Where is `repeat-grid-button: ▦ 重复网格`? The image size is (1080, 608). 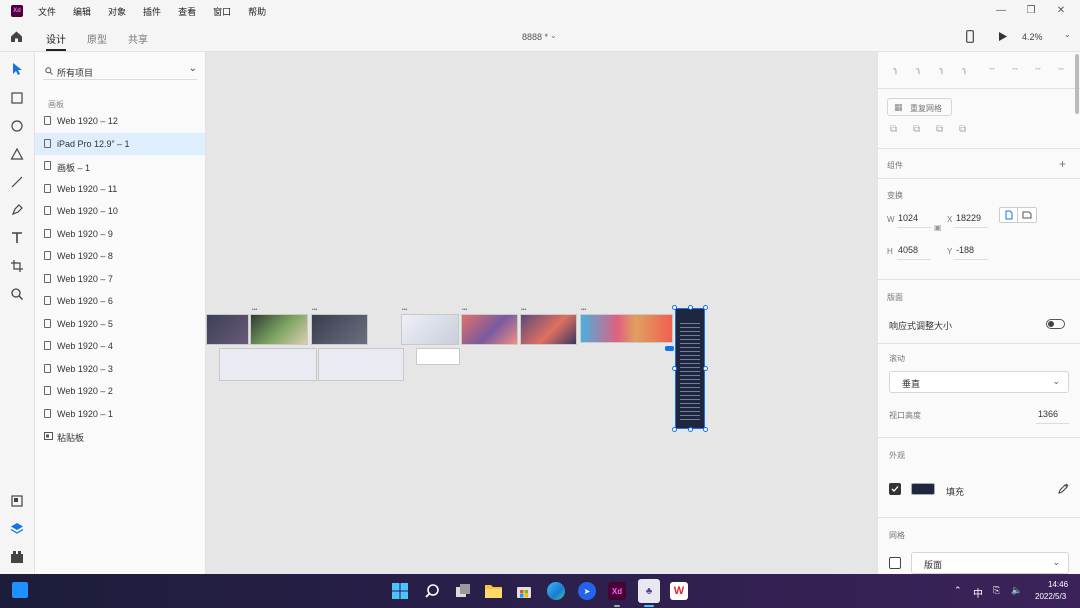 repeat-grid-button: ▦ 重复网格 is located at coordinates (919, 107).